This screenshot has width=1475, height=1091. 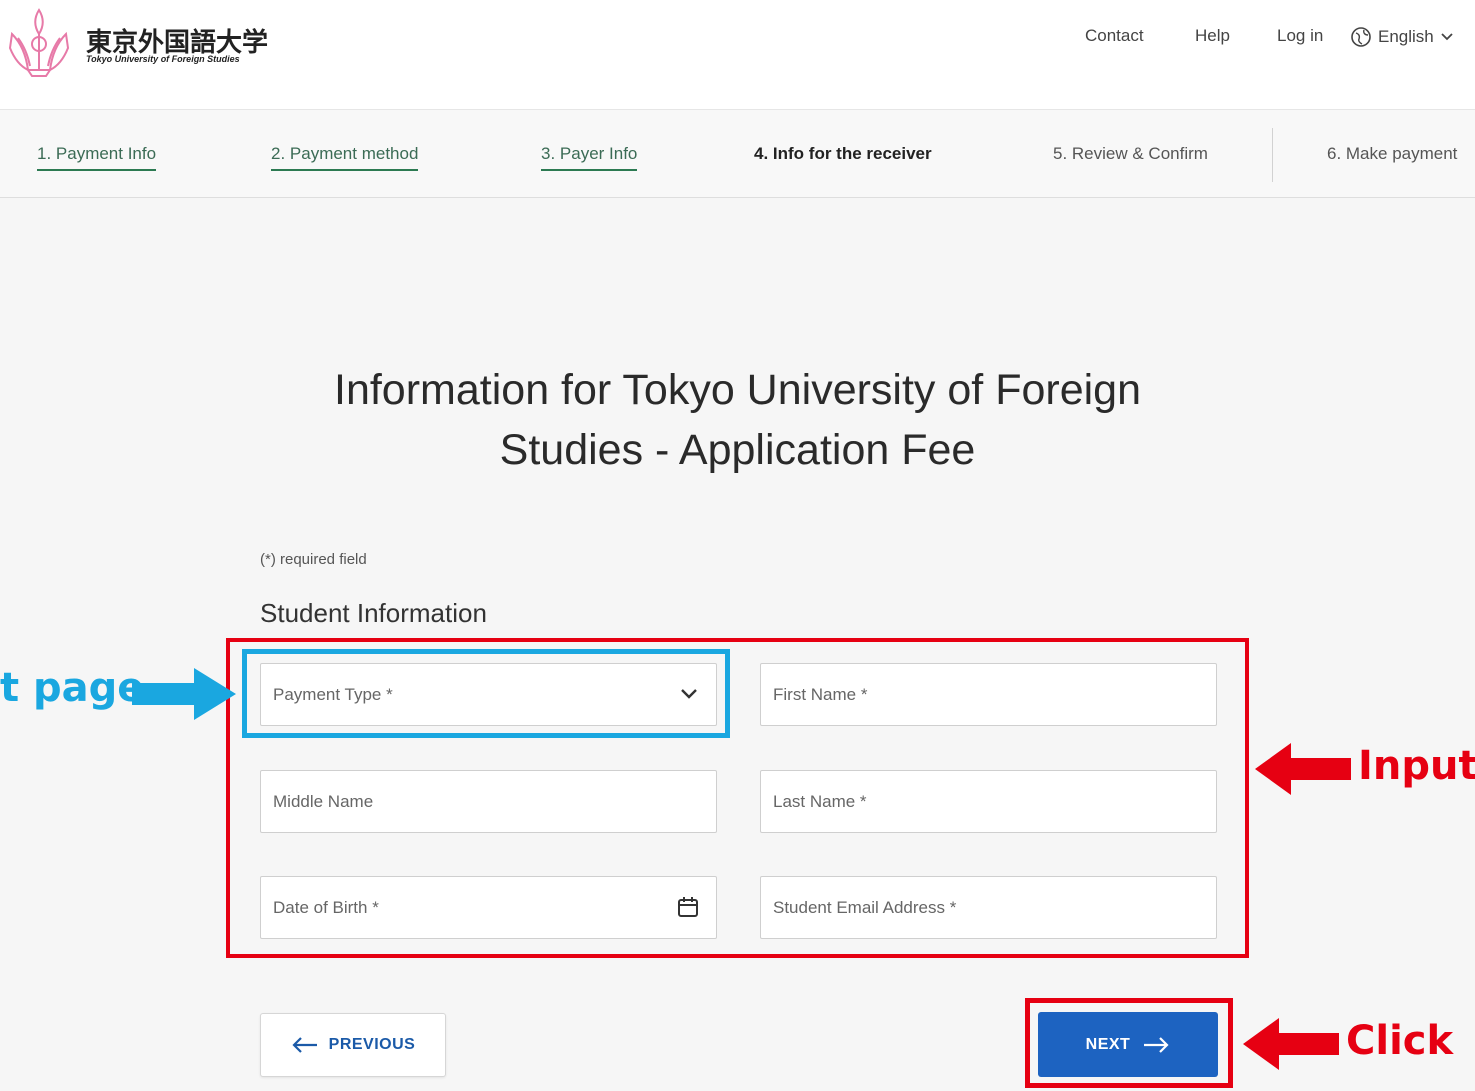 I want to click on step-payer-info: 3. Payer Info, so click(x=589, y=157).